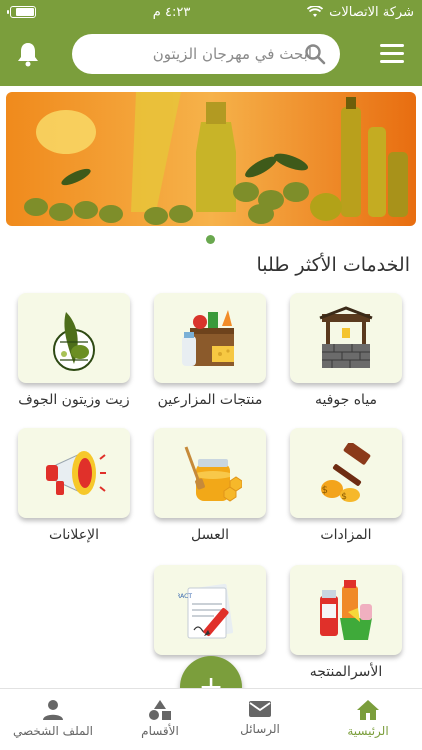 This screenshot has width=422, height=750. I want to click on profile-icon, so click(53, 710).